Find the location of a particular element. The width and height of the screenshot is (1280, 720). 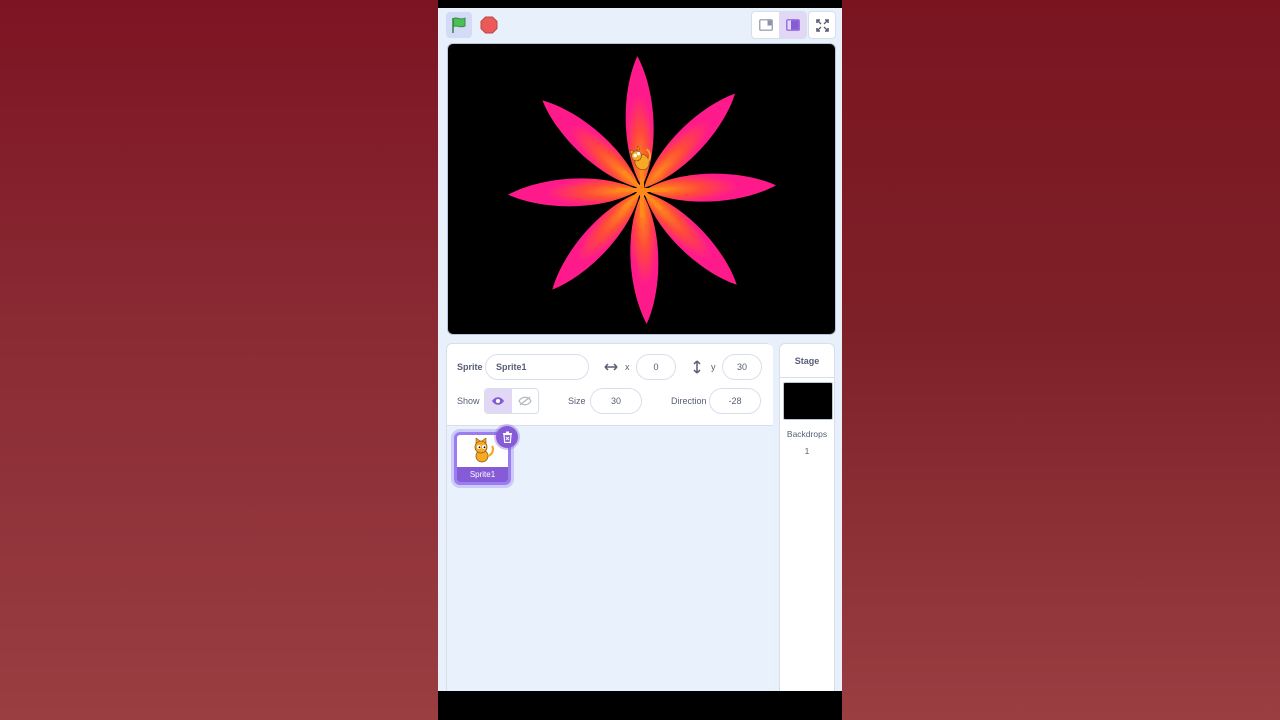

flower-drawing is located at coordinates (642, 190).